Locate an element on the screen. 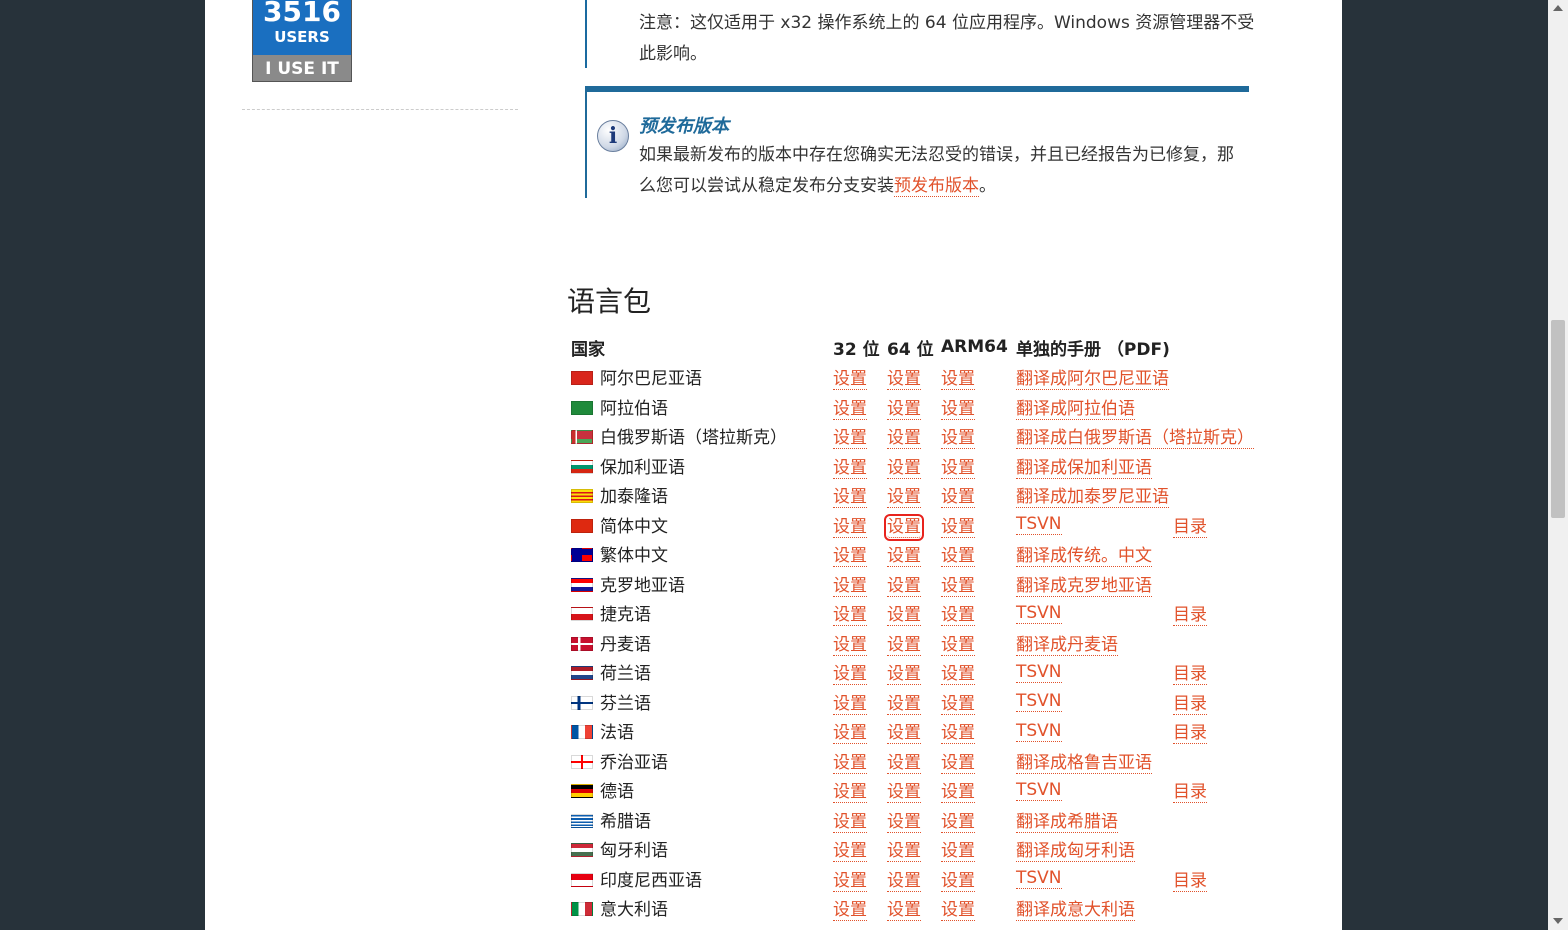 This screenshot has height=930, width=1568. manual-link: 翻译成格鲁吉亚语 is located at coordinates (1084, 763).